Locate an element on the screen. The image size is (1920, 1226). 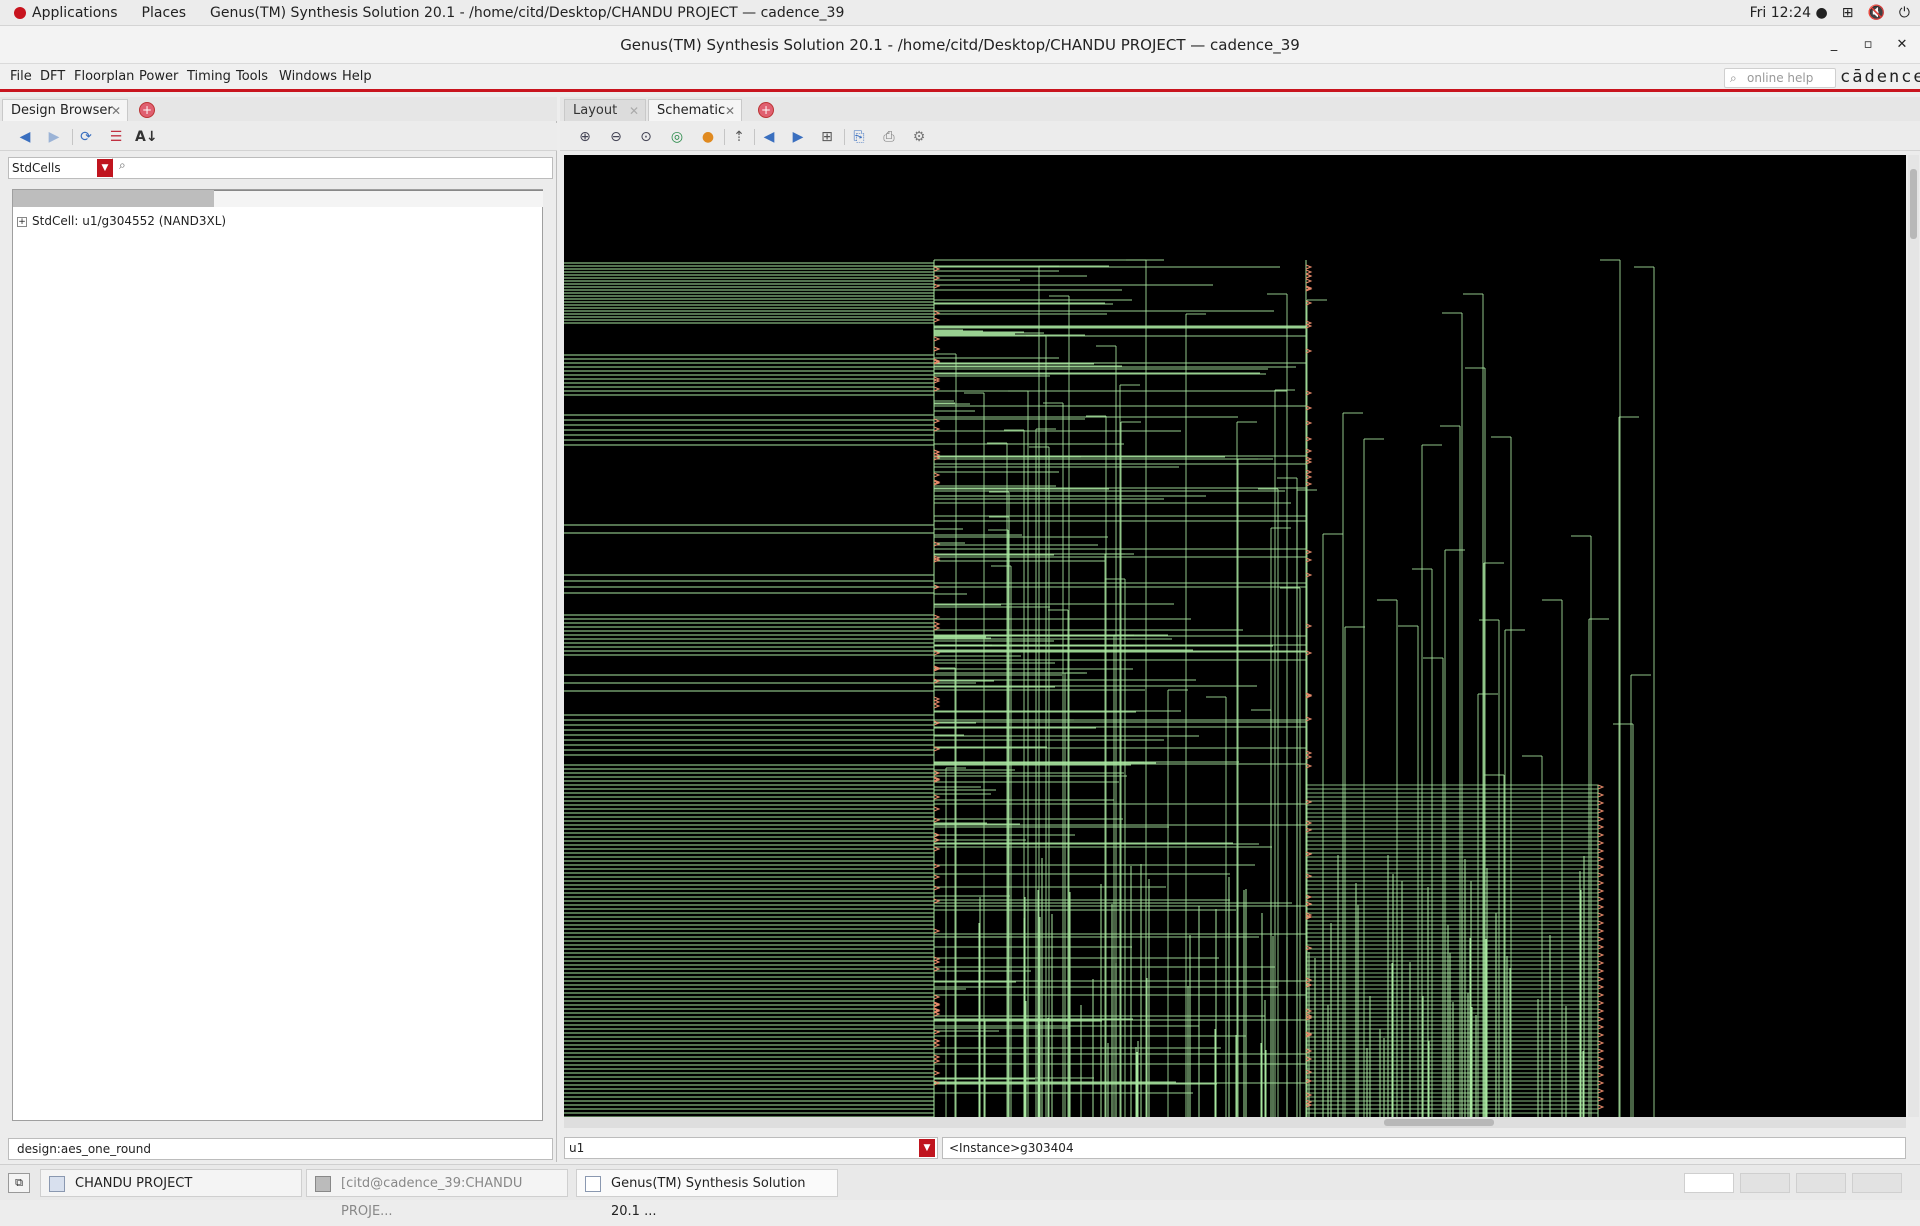
hierarchy-select: u1 ▼ is located at coordinates (751, 1148).